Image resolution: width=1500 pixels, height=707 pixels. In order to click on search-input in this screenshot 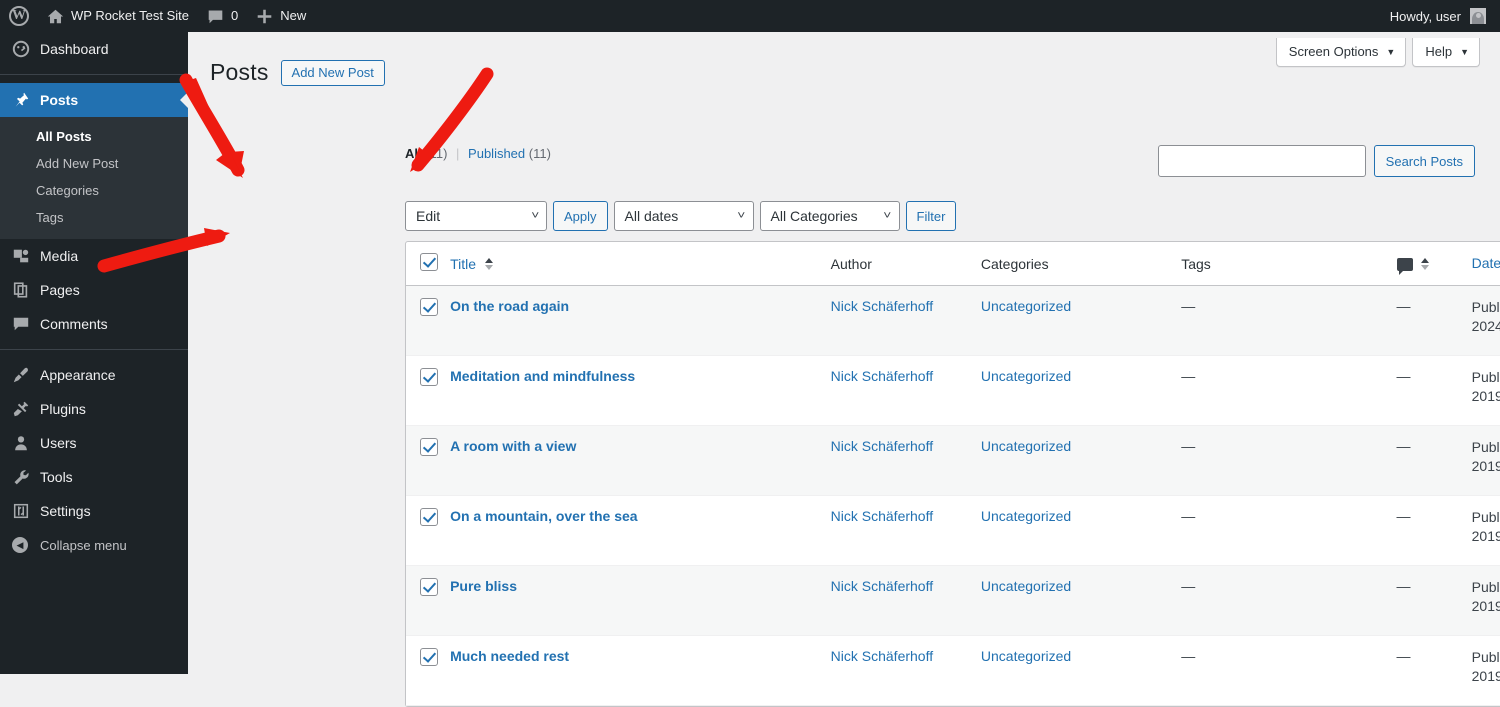, I will do `click(1261, 161)`.